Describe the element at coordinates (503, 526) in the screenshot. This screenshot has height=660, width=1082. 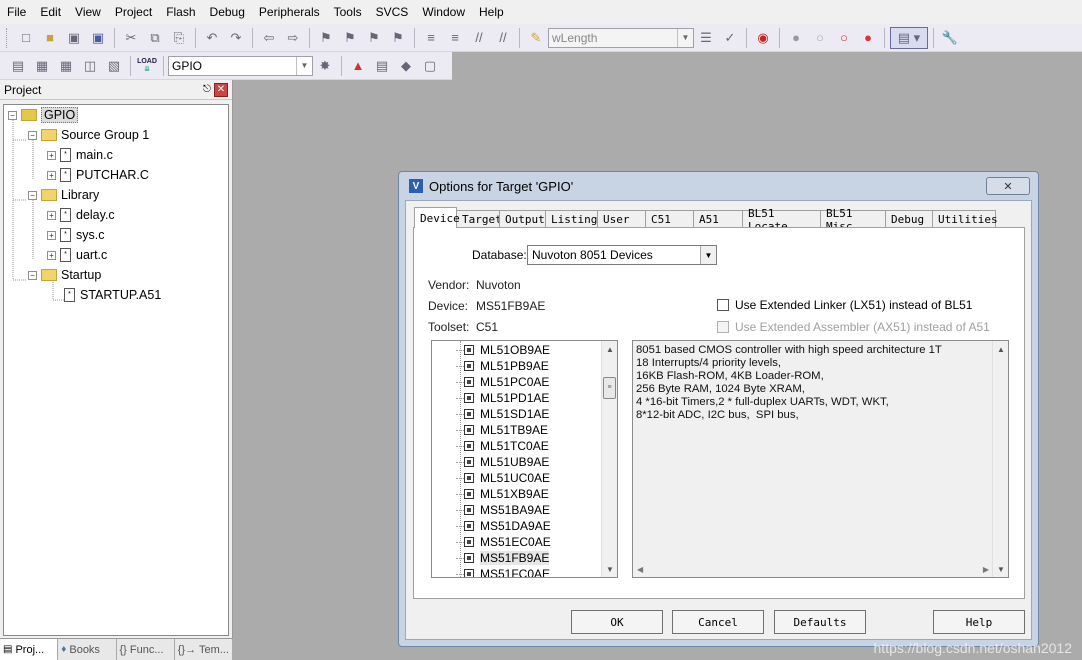
I see `device-item: MS51DA9AE` at that location.